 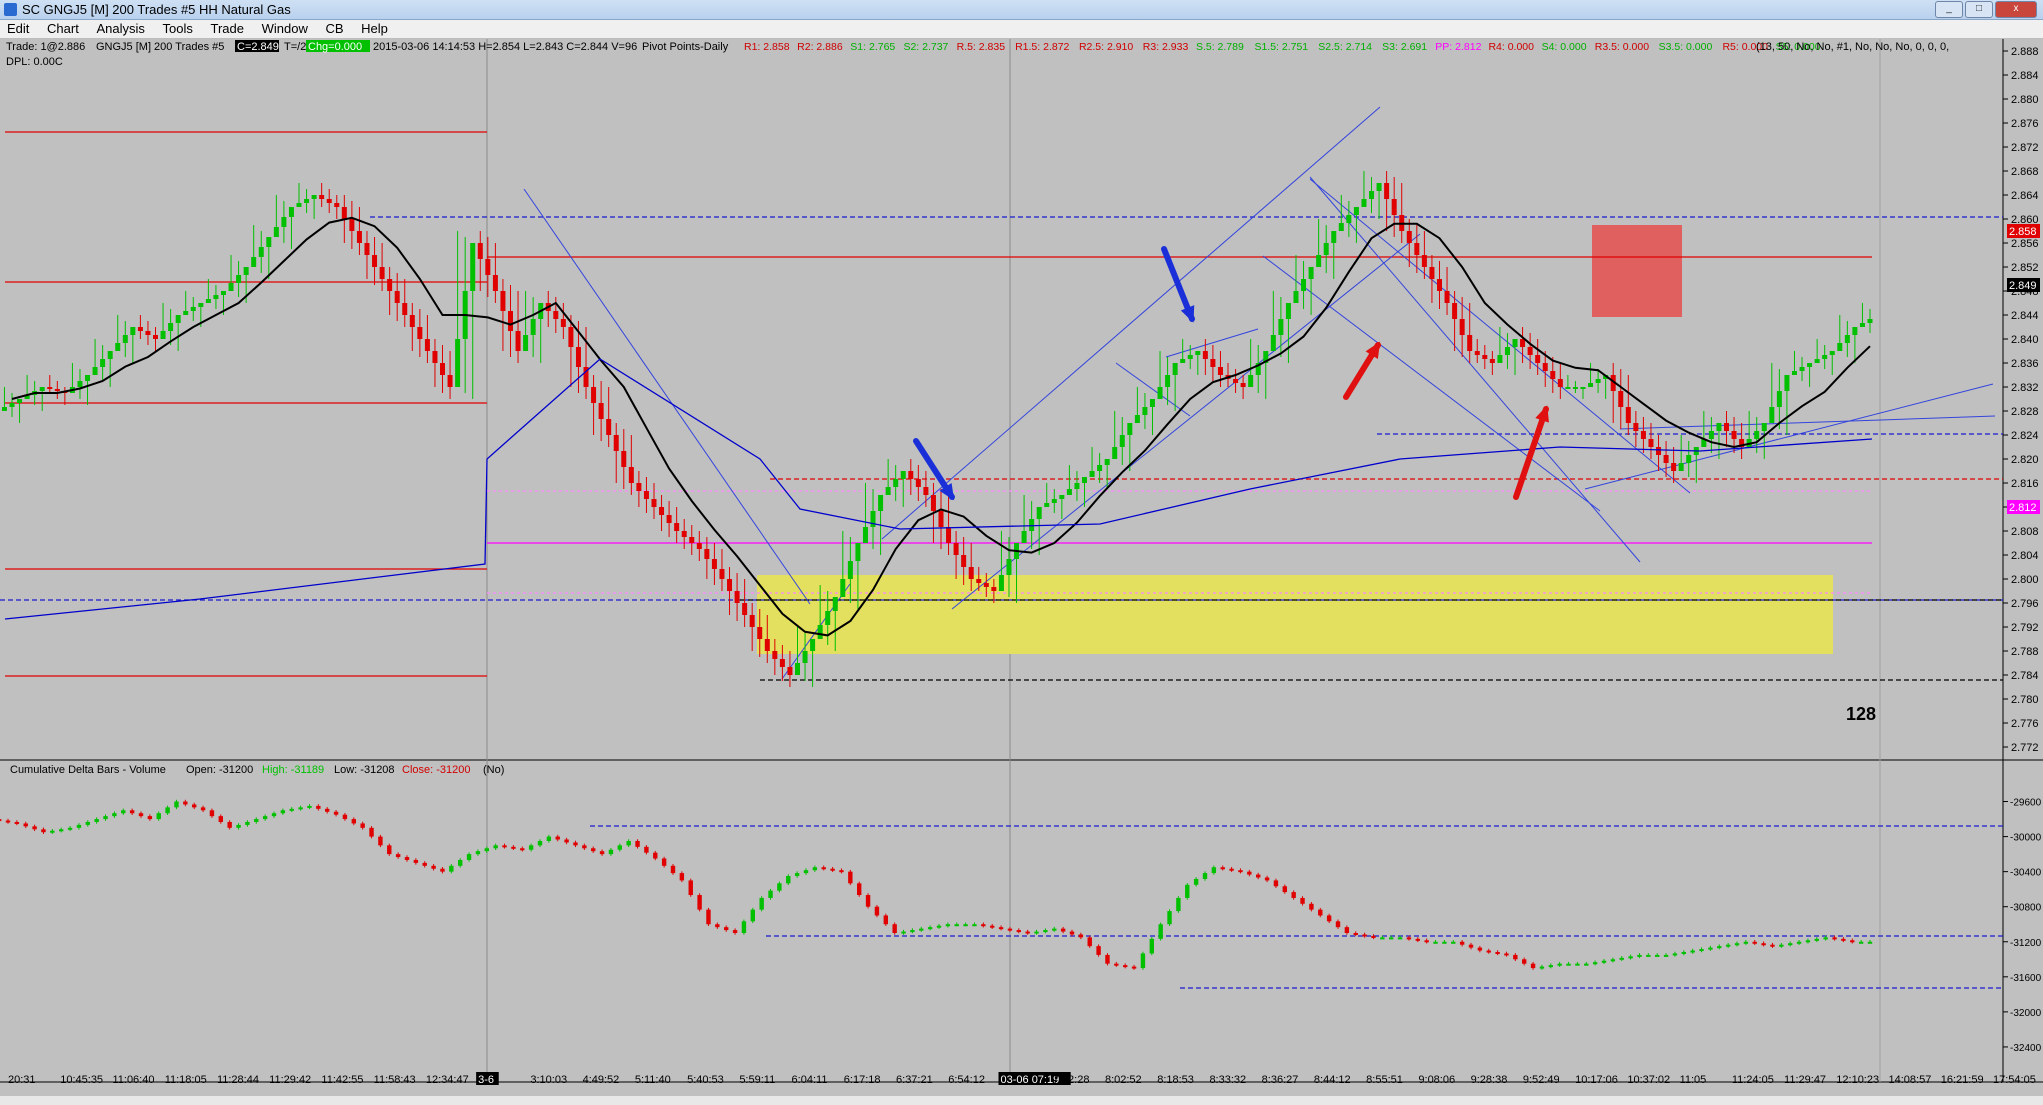 I want to click on menu-trade: Trade, so click(x=226, y=28).